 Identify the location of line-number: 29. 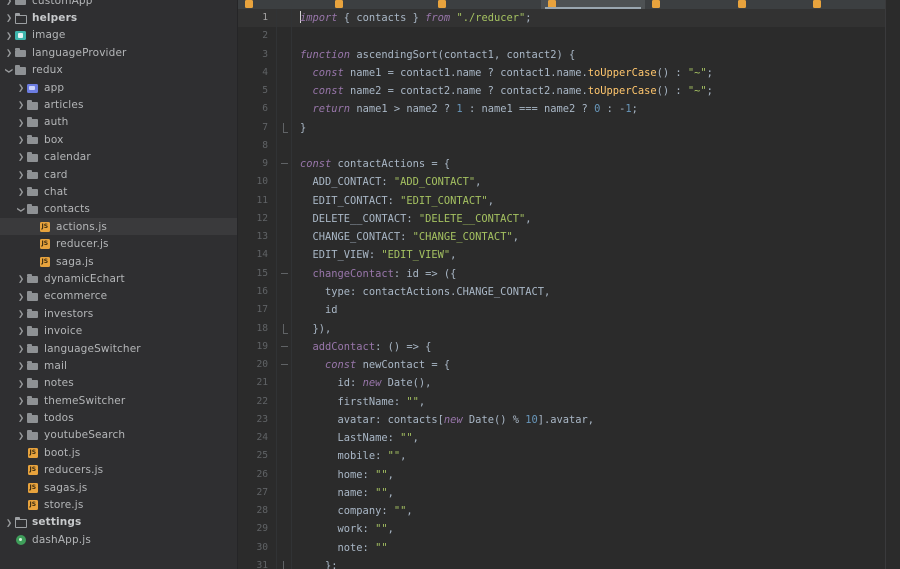
(257, 529).